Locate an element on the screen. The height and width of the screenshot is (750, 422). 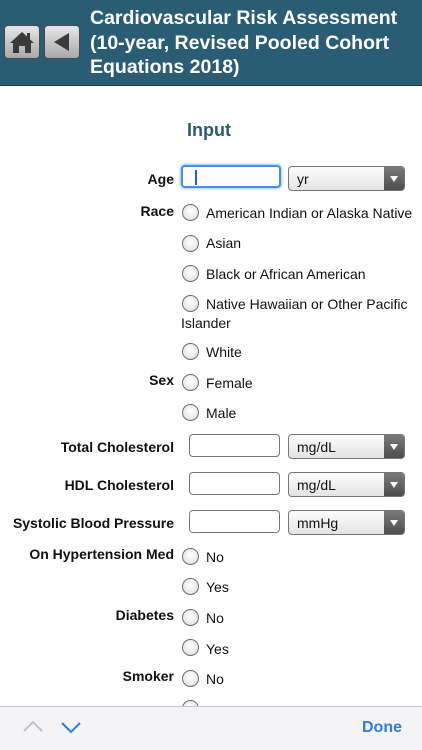
done-button: Done is located at coordinates (382, 728).